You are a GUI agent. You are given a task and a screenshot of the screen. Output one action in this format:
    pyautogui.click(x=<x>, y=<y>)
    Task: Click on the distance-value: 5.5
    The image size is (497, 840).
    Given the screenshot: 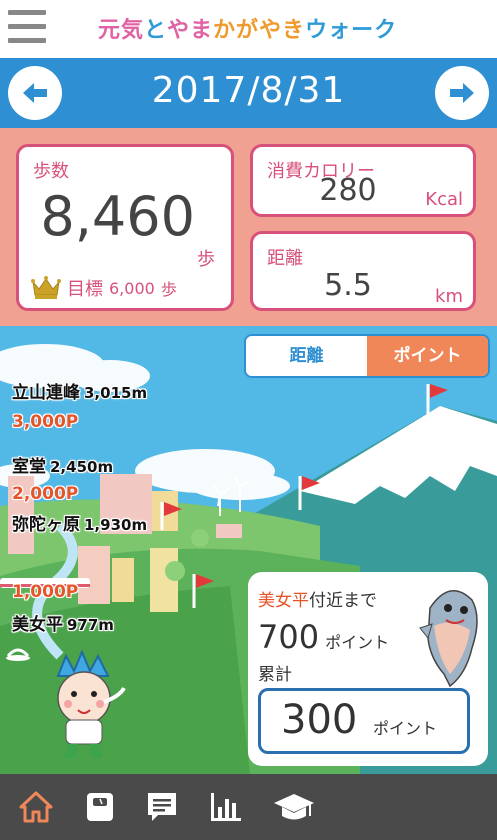 What is the action you would take?
    pyautogui.click(x=348, y=285)
    